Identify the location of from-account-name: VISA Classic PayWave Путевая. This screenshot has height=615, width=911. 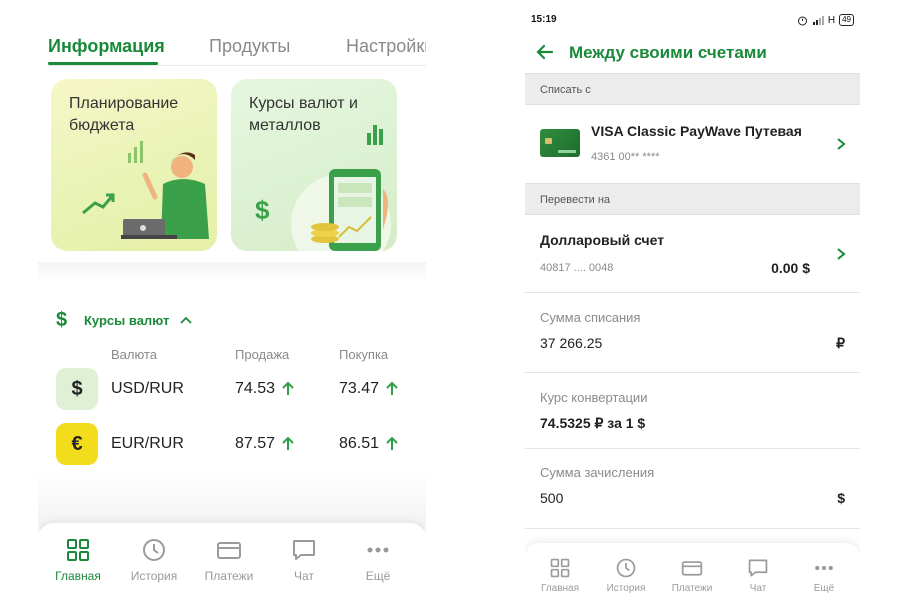
(696, 131).